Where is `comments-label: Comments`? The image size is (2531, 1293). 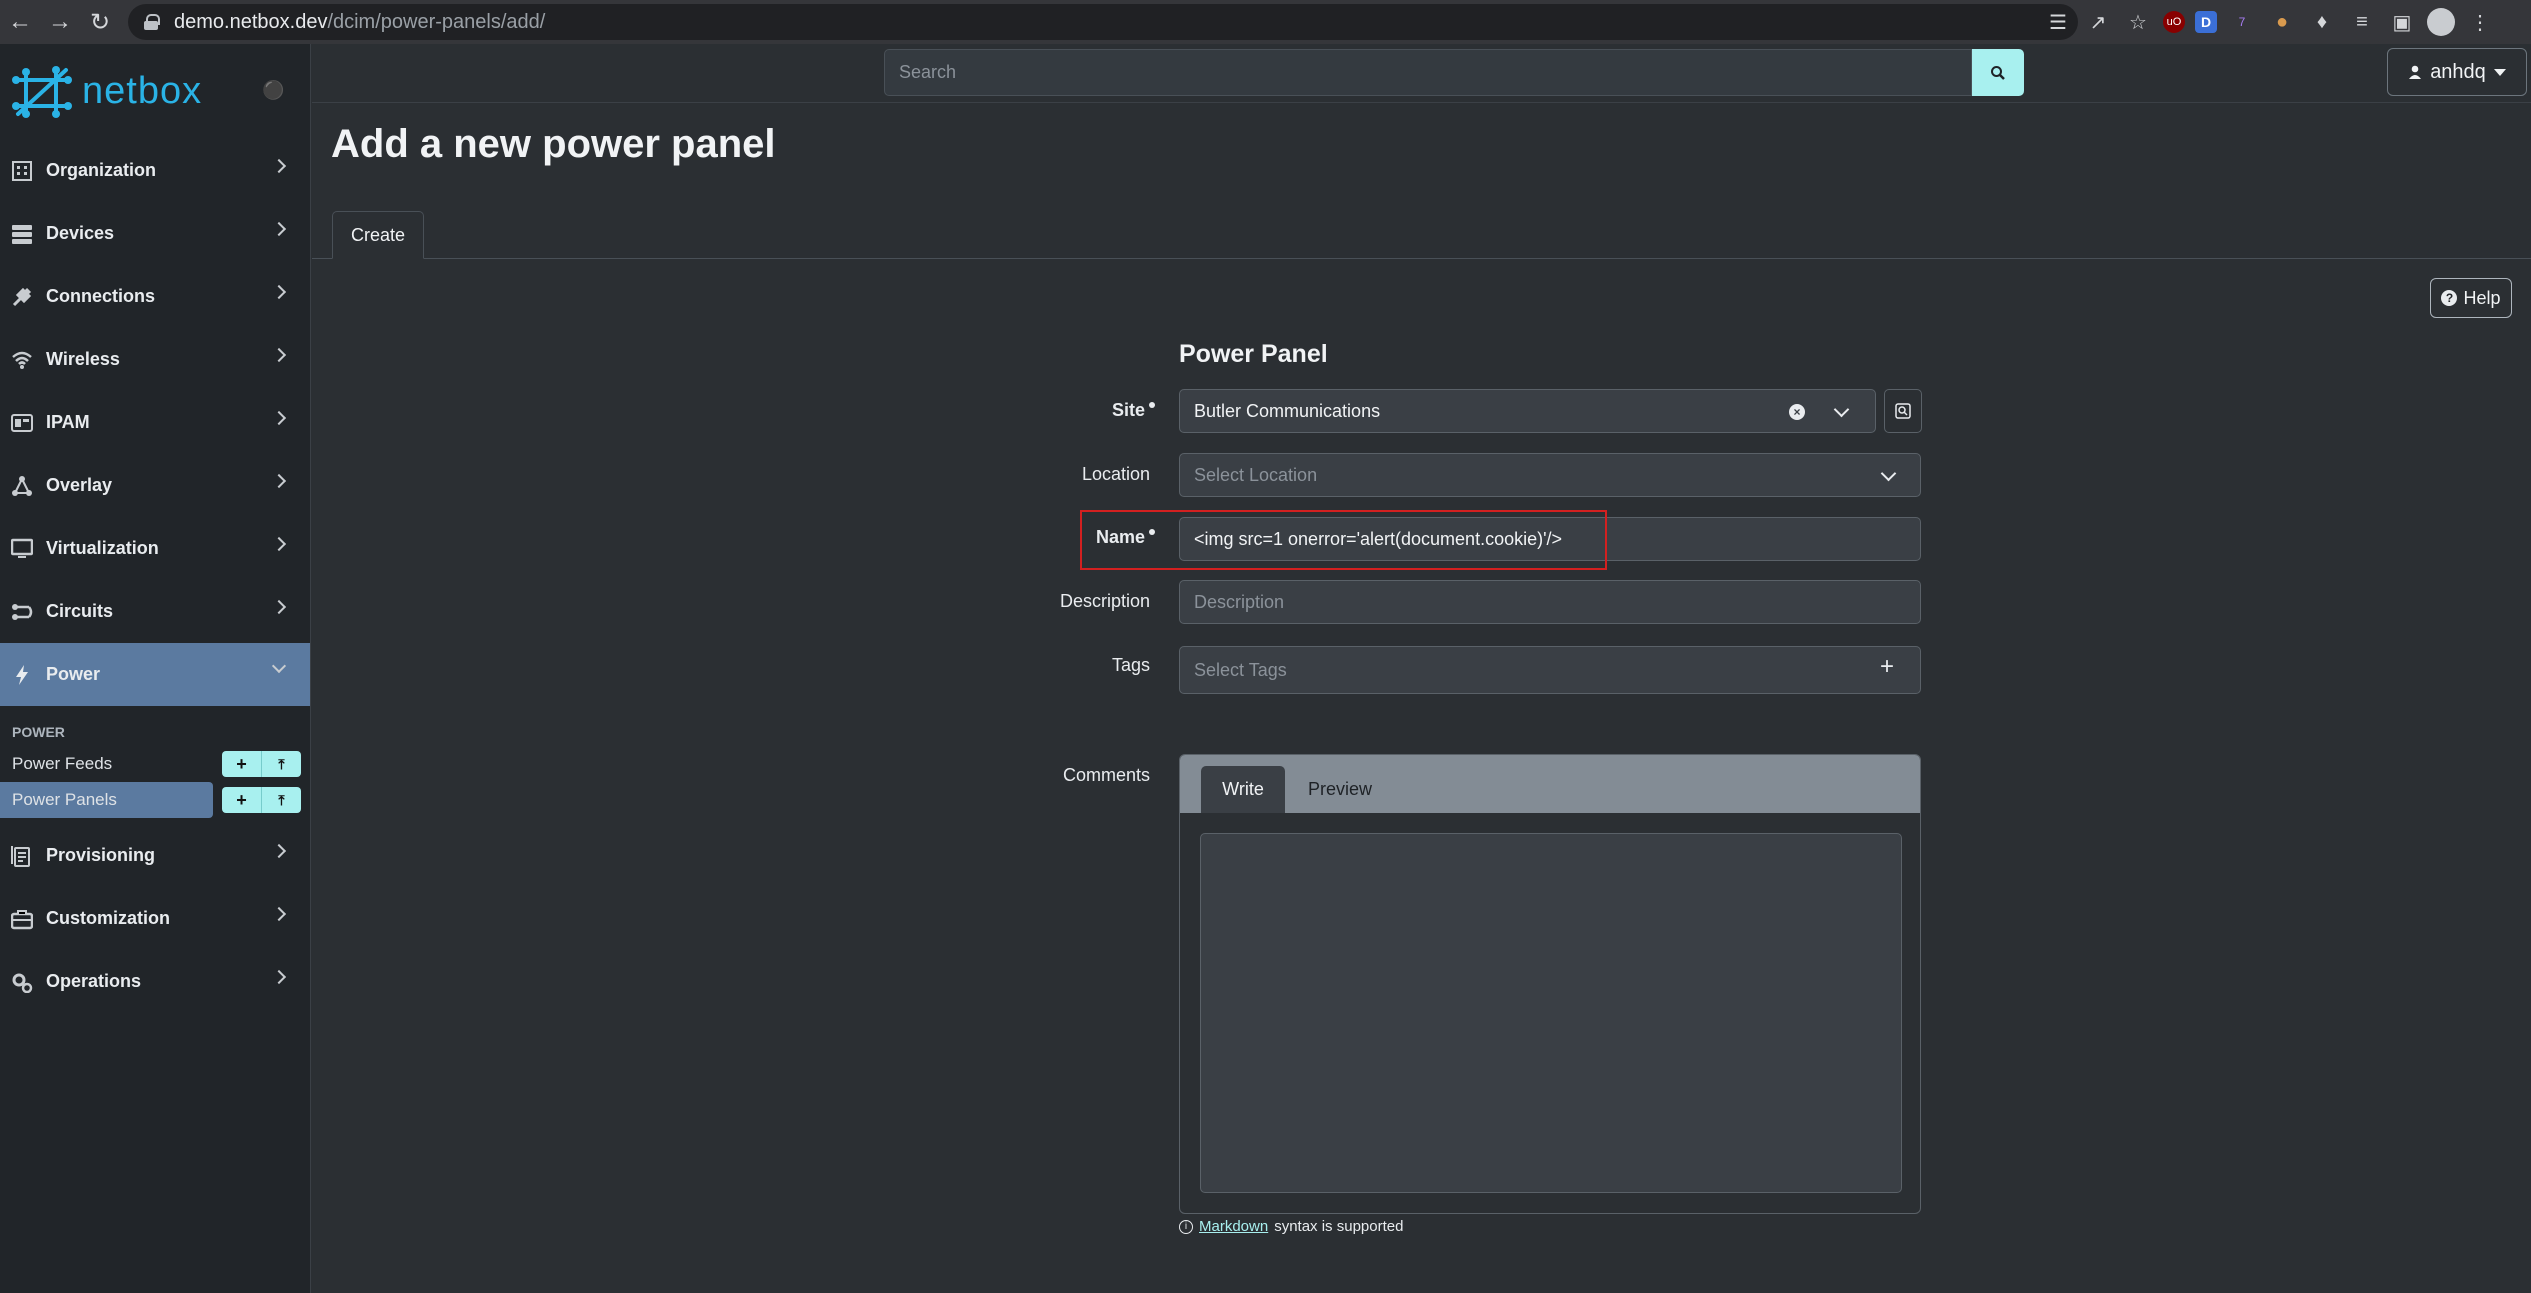
comments-label: Comments is located at coordinates (1106, 775).